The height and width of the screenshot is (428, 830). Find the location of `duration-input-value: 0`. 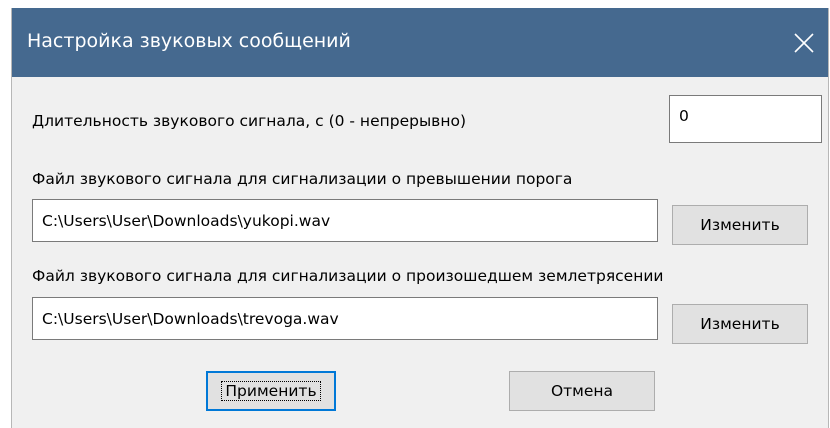

duration-input-value: 0 is located at coordinates (684, 116).